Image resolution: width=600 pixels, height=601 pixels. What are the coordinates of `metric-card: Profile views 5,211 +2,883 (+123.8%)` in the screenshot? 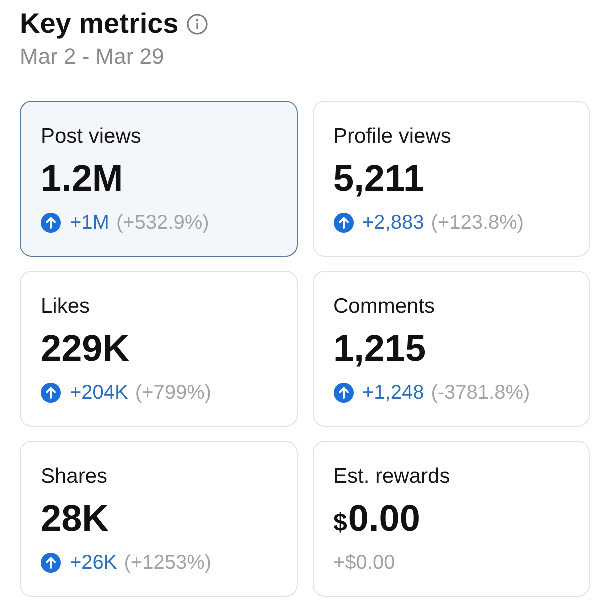 It's located at (451, 179).